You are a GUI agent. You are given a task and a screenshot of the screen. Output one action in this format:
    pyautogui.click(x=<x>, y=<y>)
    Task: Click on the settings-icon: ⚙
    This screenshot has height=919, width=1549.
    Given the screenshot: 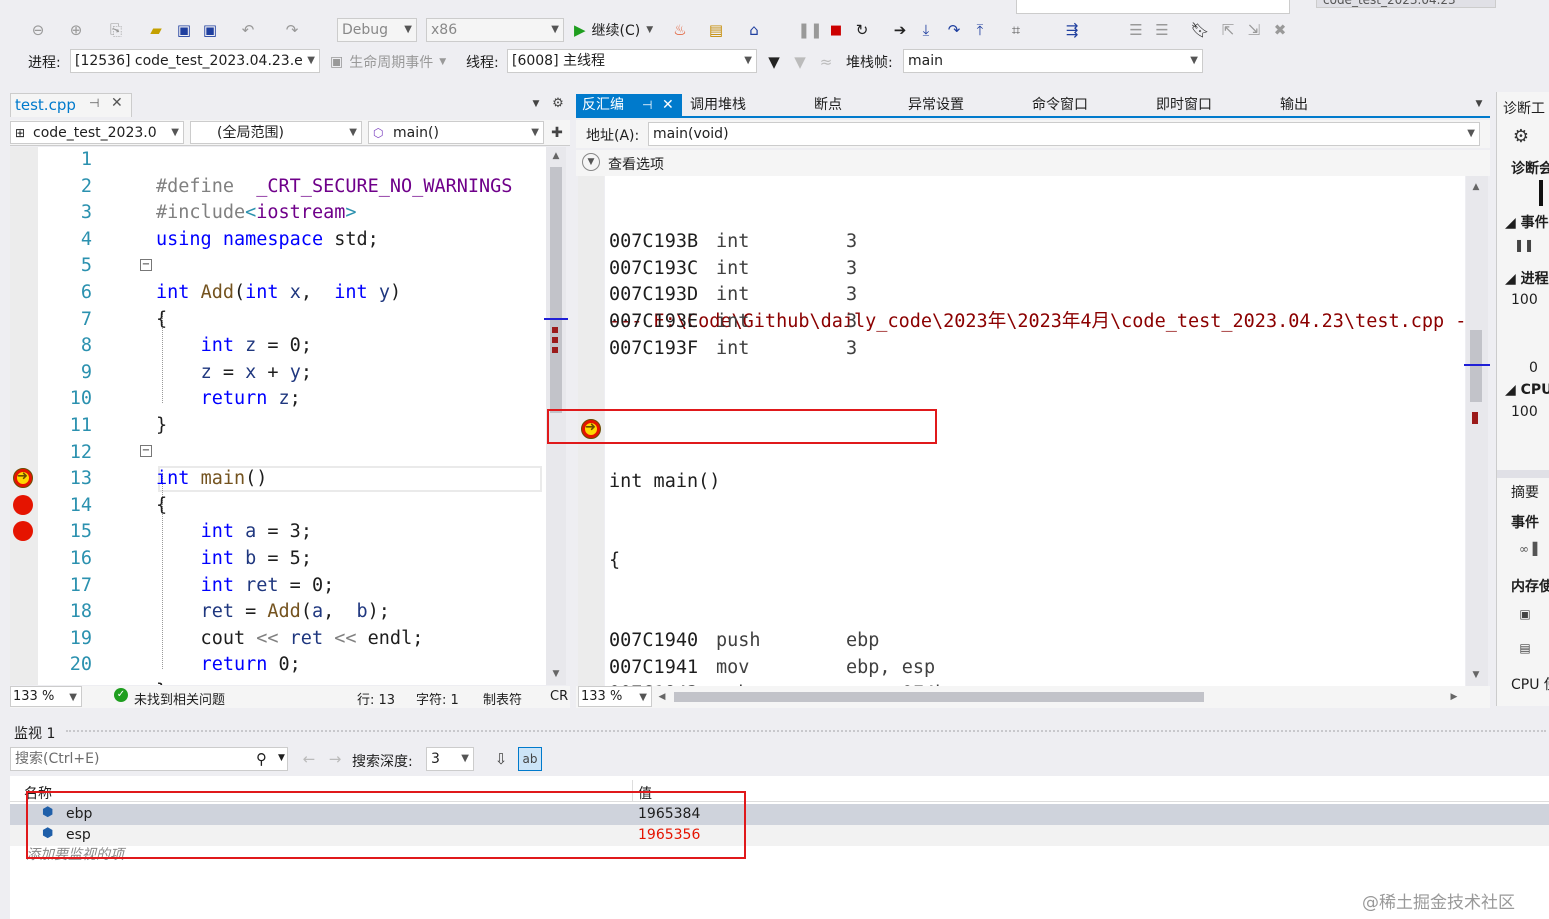 What is the action you would take?
    pyautogui.click(x=558, y=103)
    